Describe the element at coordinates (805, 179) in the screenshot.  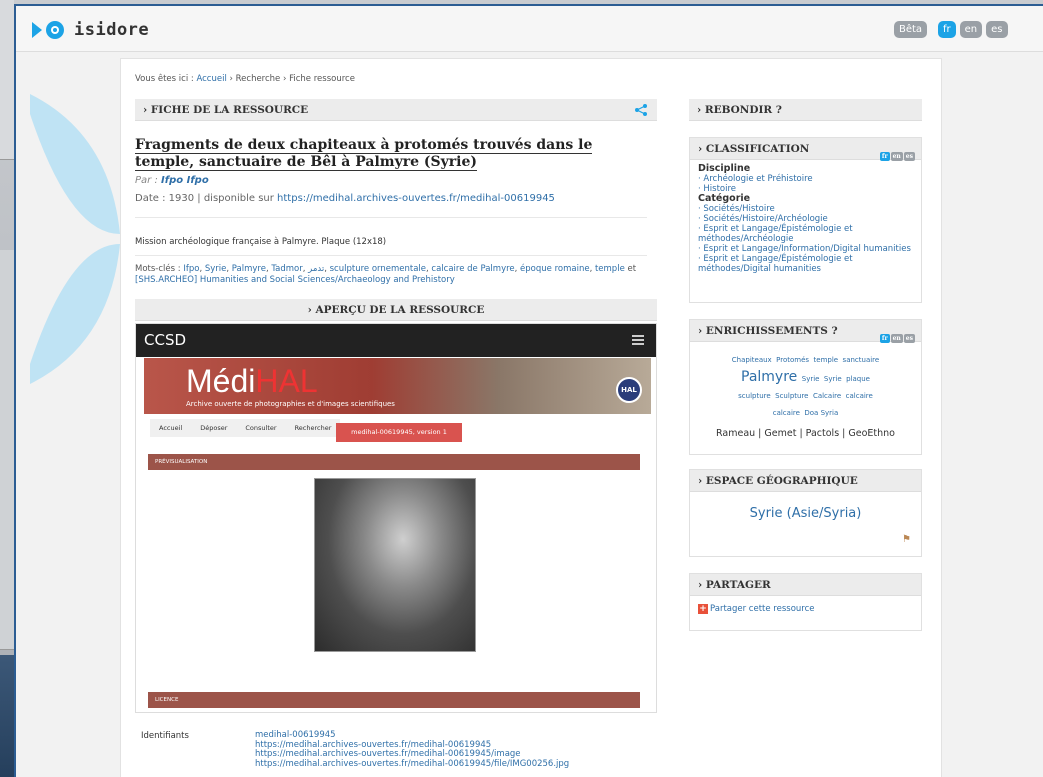
I see `discipline-item: · Archéologie et Préhistoire` at that location.